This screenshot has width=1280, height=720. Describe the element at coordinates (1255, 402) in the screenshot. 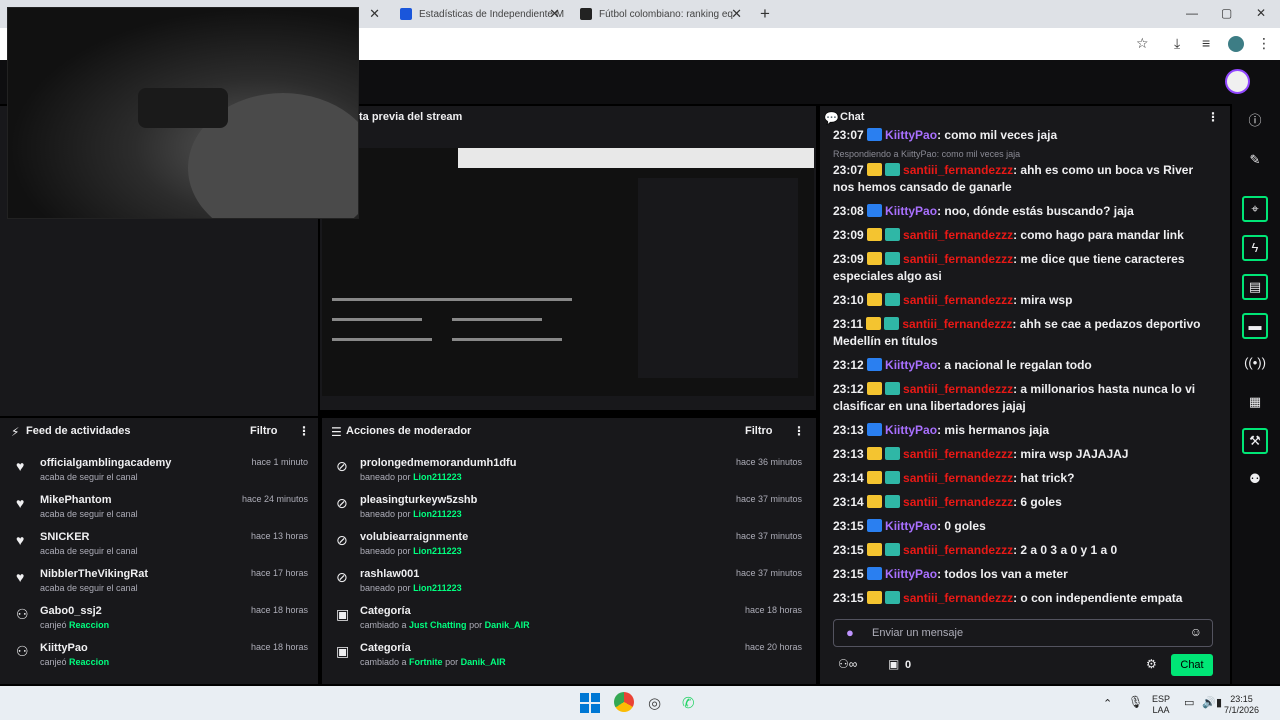

I see `printer-icon: ▦` at that location.